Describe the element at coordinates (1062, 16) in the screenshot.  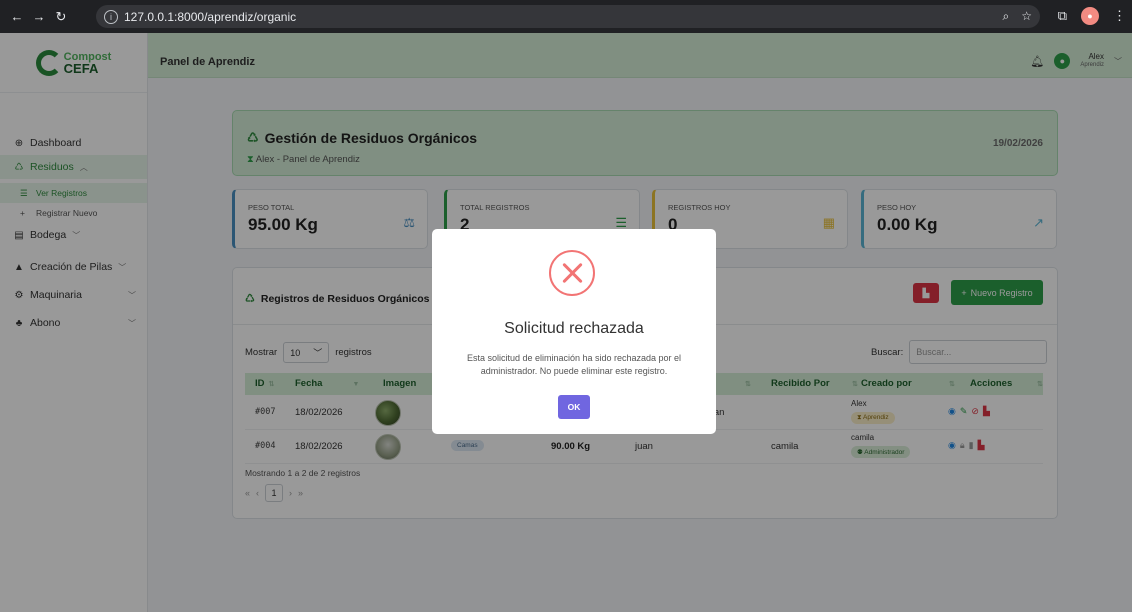
I see `extensions-icon: ⧉` at that location.